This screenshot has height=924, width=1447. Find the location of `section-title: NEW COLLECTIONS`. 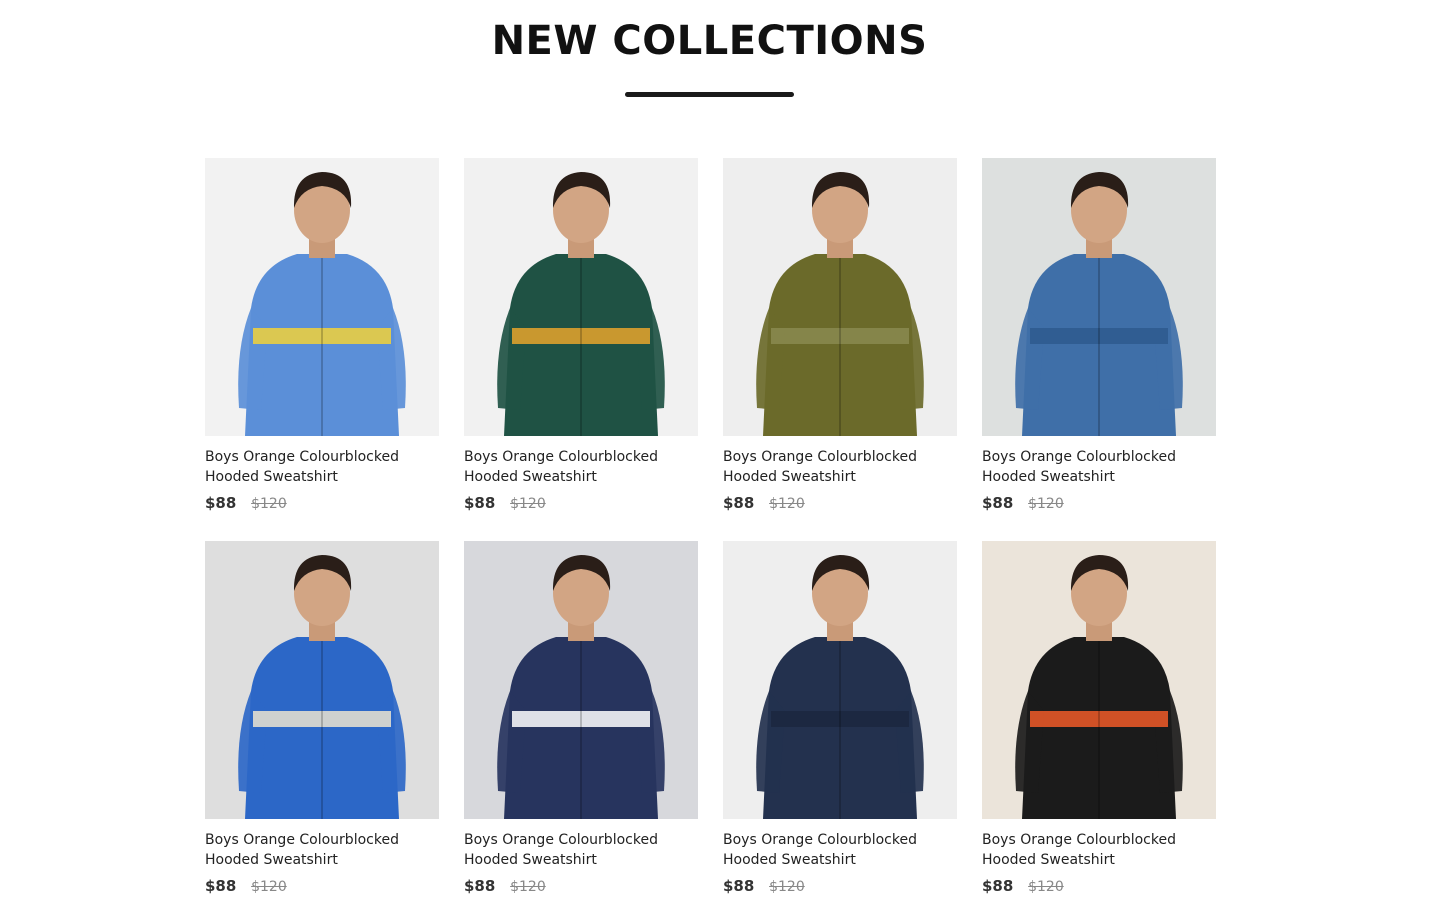

section-title: NEW COLLECTIONS is located at coordinates (709, 41).